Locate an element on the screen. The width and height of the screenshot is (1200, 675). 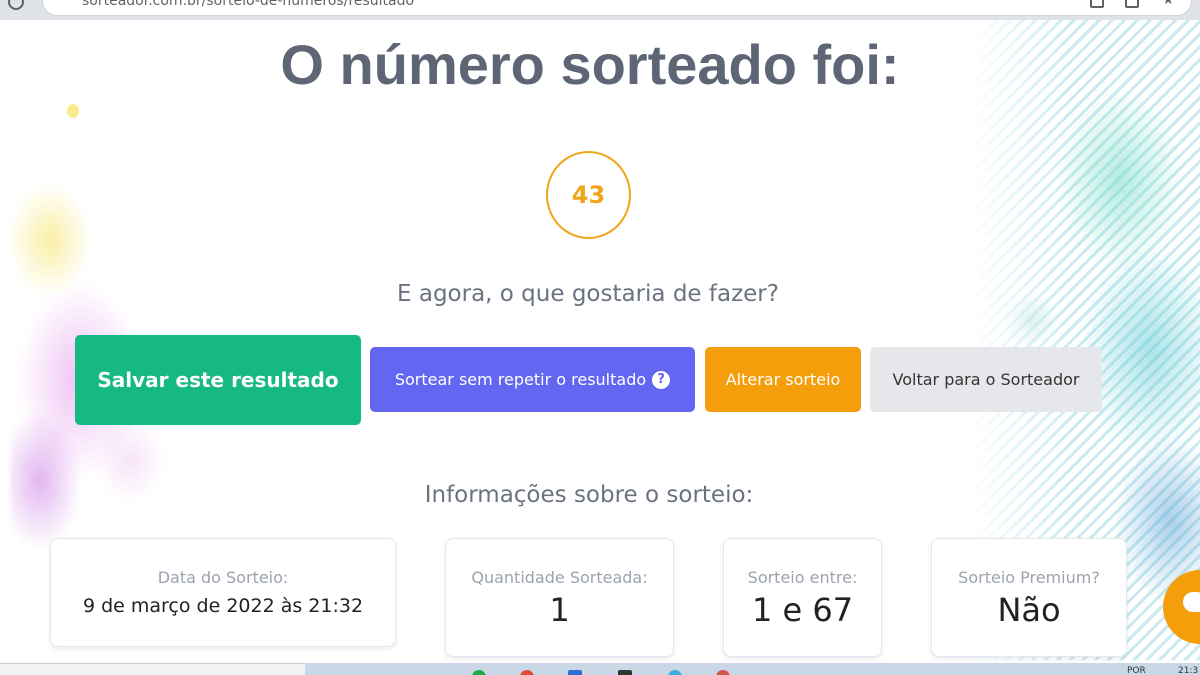
alter-draw-button: Alterar sorteio is located at coordinates (783, 379).